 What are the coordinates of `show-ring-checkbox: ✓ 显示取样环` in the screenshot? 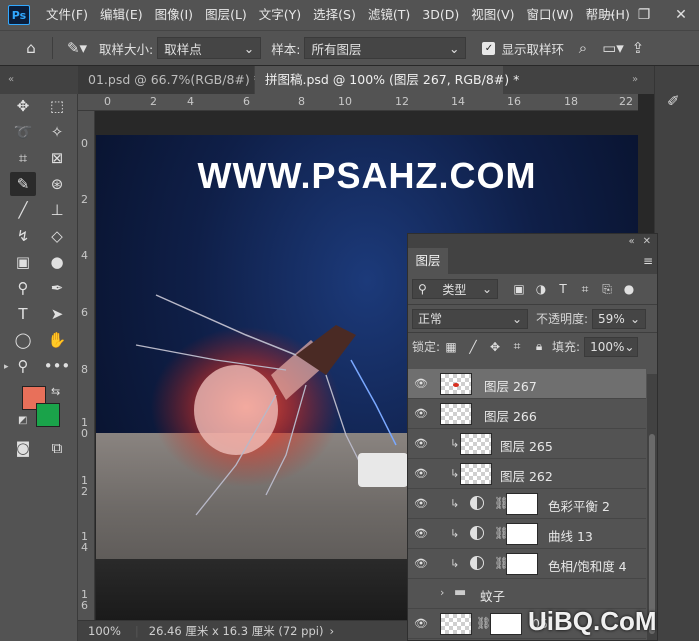 It's located at (523, 48).